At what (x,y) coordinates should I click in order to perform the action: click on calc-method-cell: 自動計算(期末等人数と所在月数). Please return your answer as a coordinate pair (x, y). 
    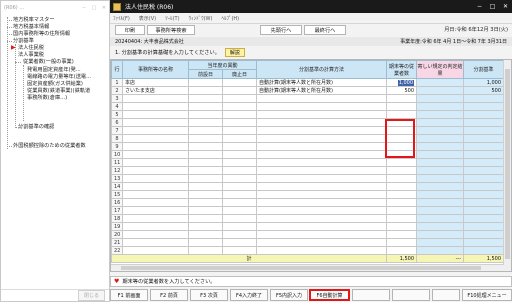
    Looking at the image, I should click on (322, 82).